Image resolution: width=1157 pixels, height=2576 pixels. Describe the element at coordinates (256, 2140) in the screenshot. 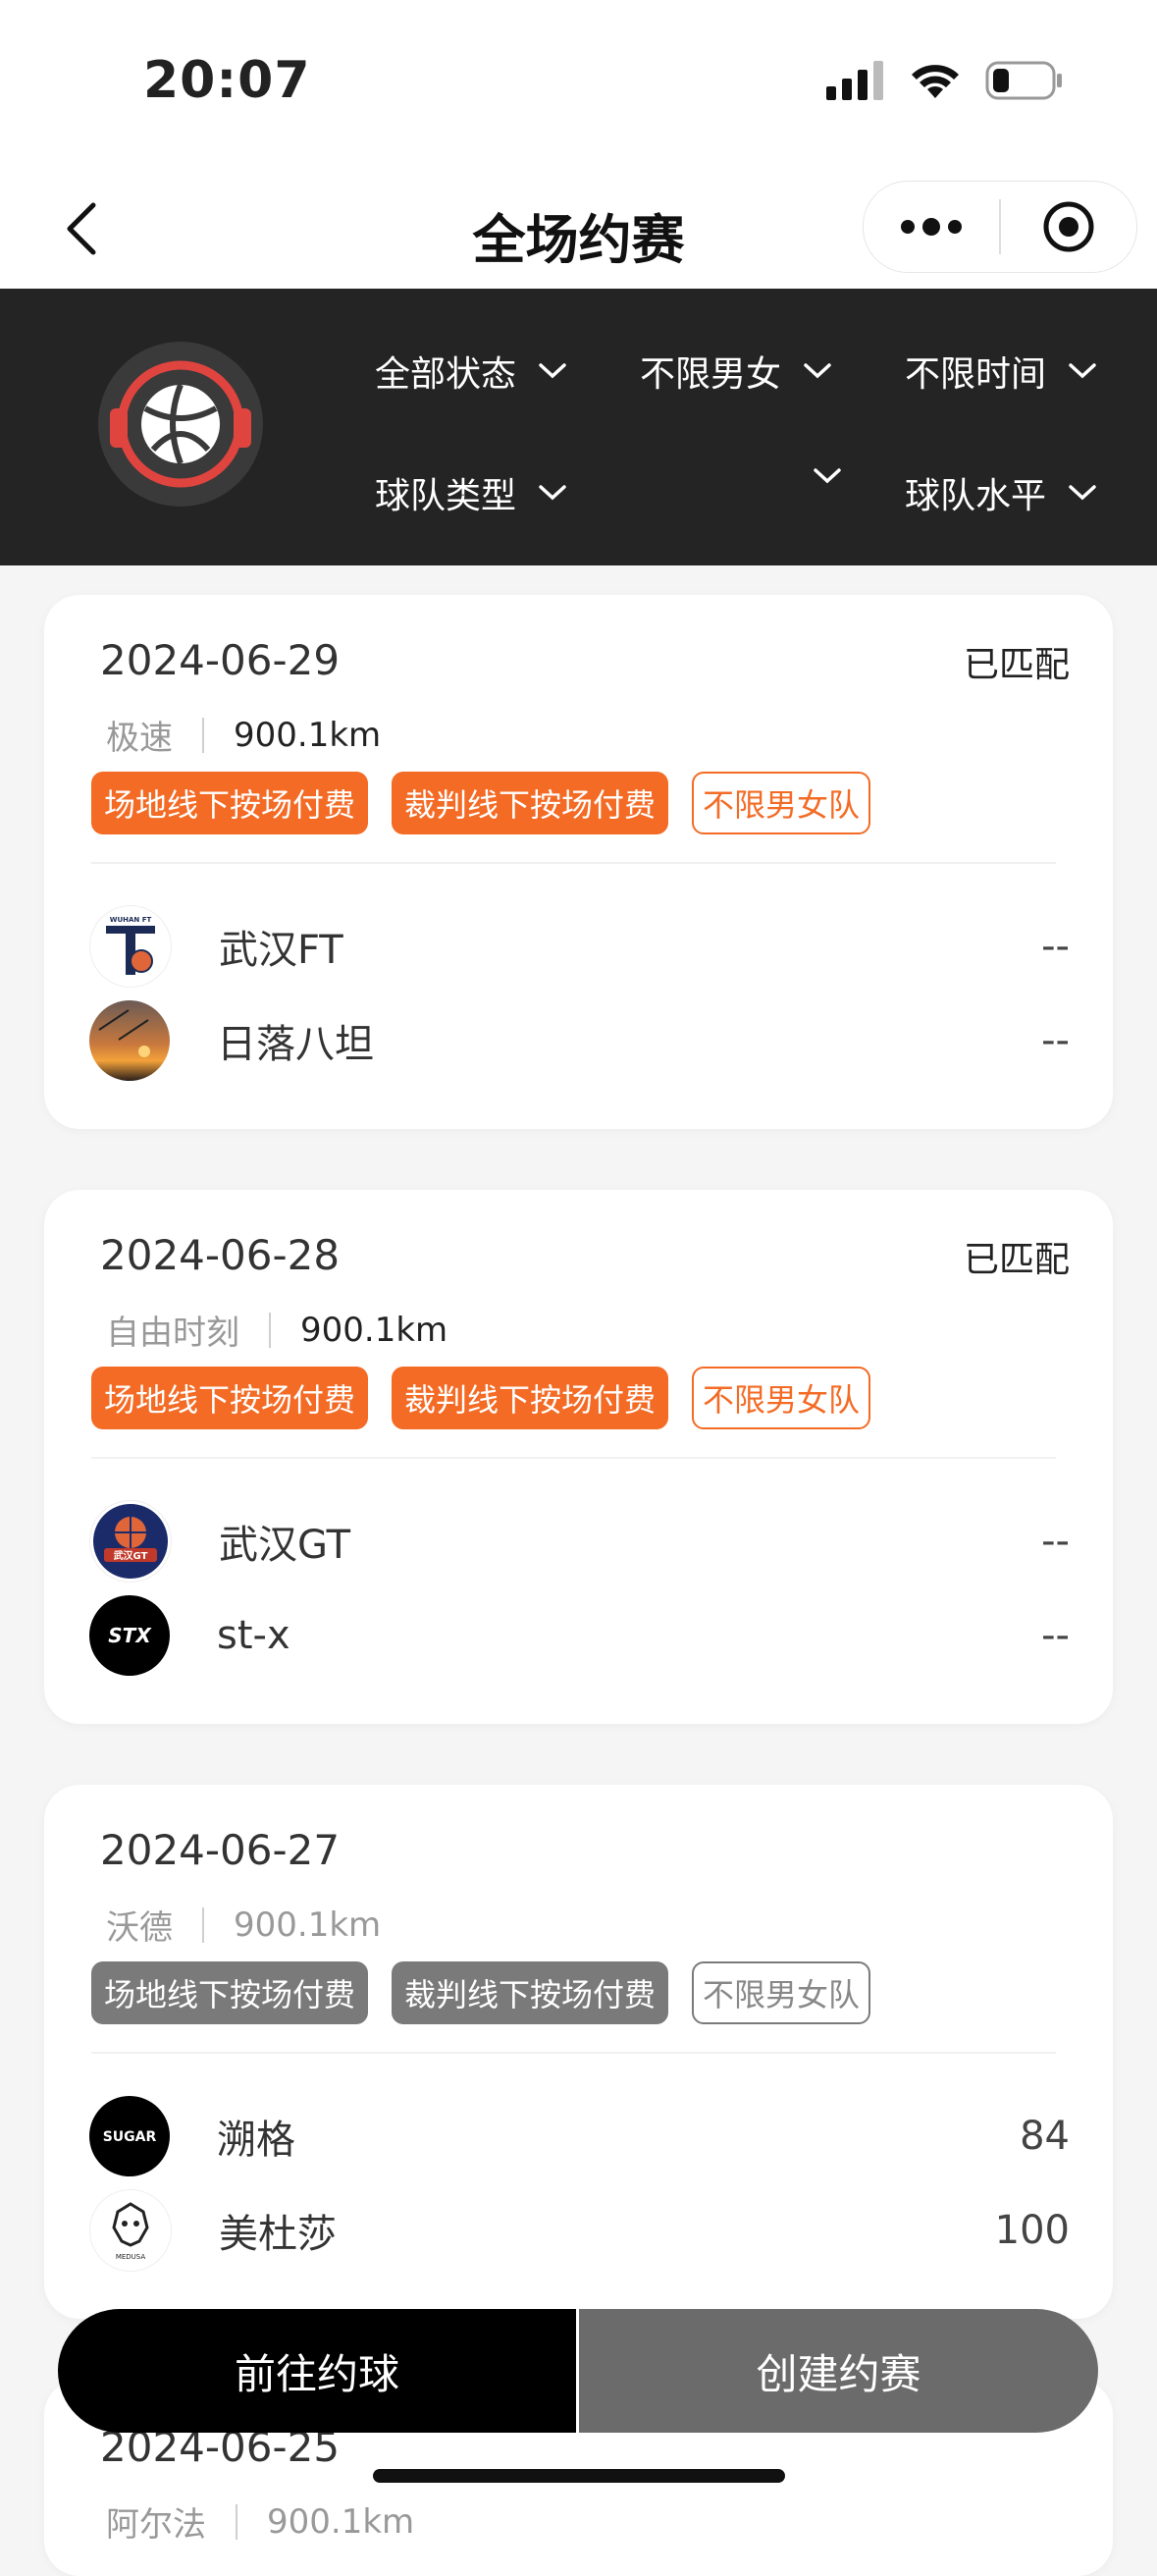

I see `team-name: 溯格` at that location.